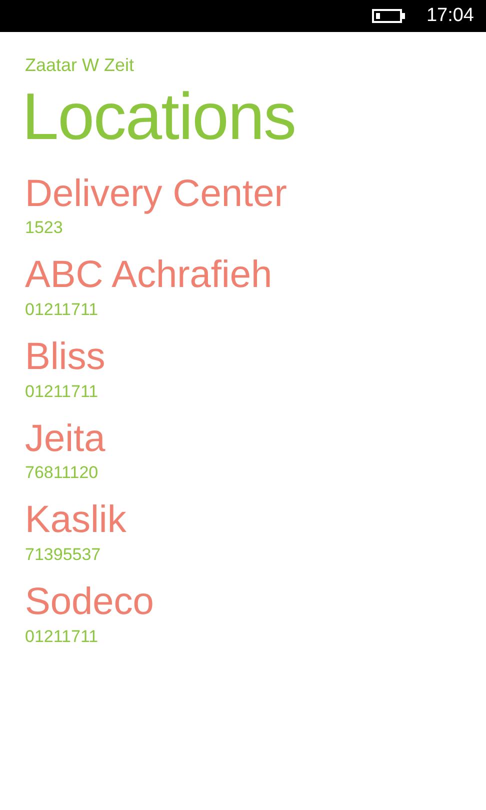 Image resolution: width=486 pixels, height=810 pixels. What do you see at coordinates (450, 16) in the screenshot?
I see `clock-time: 17:04` at bounding box center [450, 16].